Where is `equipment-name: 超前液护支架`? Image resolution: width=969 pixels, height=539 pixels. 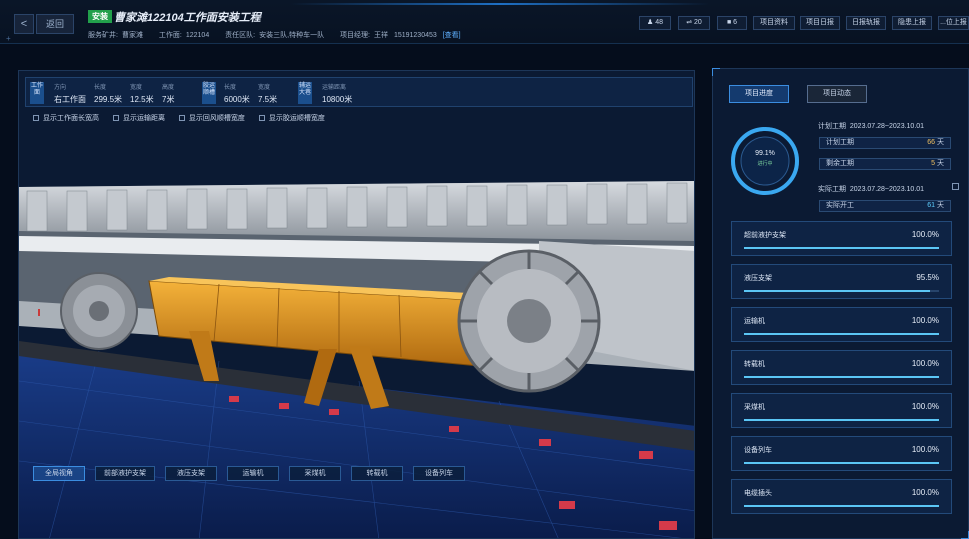
equipment-name: 超前液护支架 is located at coordinates (765, 235).